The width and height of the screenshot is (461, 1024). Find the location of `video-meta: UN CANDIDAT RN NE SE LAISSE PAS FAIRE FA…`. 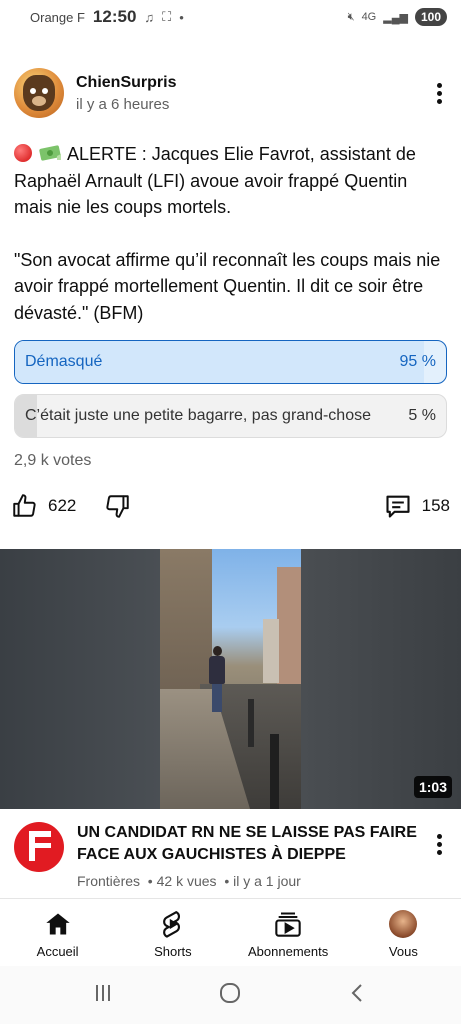

video-meta: UN CANDIDAT RN NE SE LAISSE PAS FAIRE FA… is located at coordinates (231, 855).